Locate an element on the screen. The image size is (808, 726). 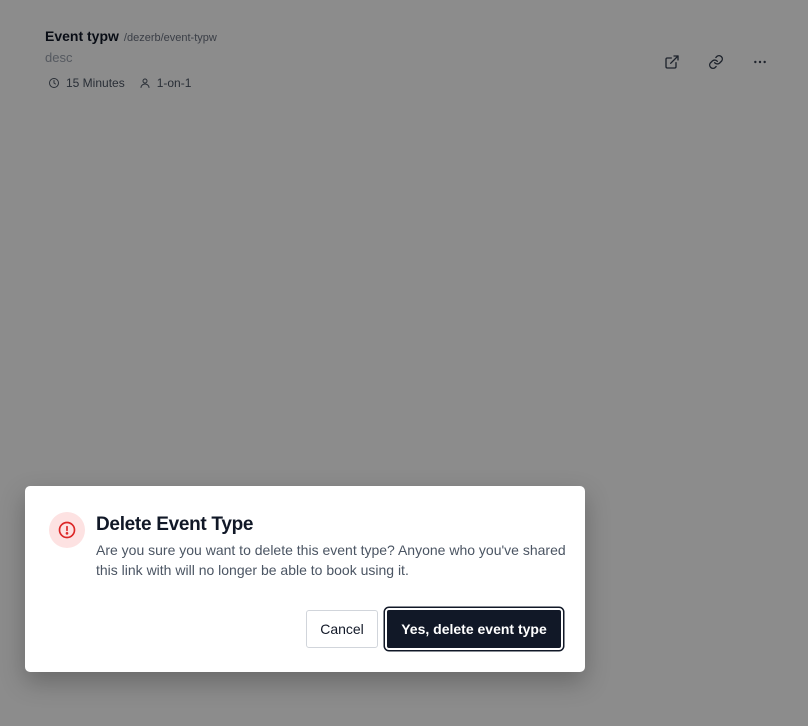
warning-icon-badge is located at coordinates (67, 530).